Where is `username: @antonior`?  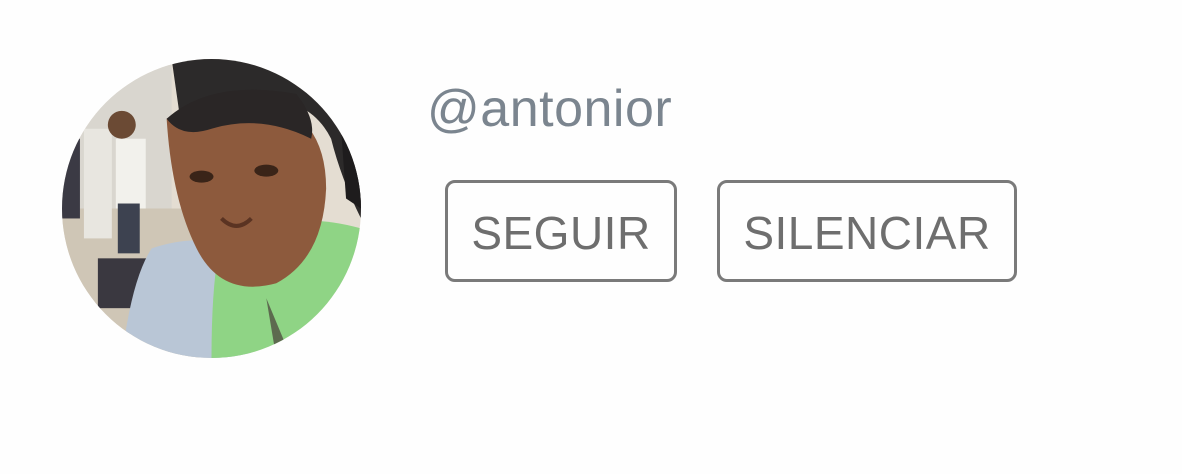 username: @antonior is located at coordinates (550, 109).